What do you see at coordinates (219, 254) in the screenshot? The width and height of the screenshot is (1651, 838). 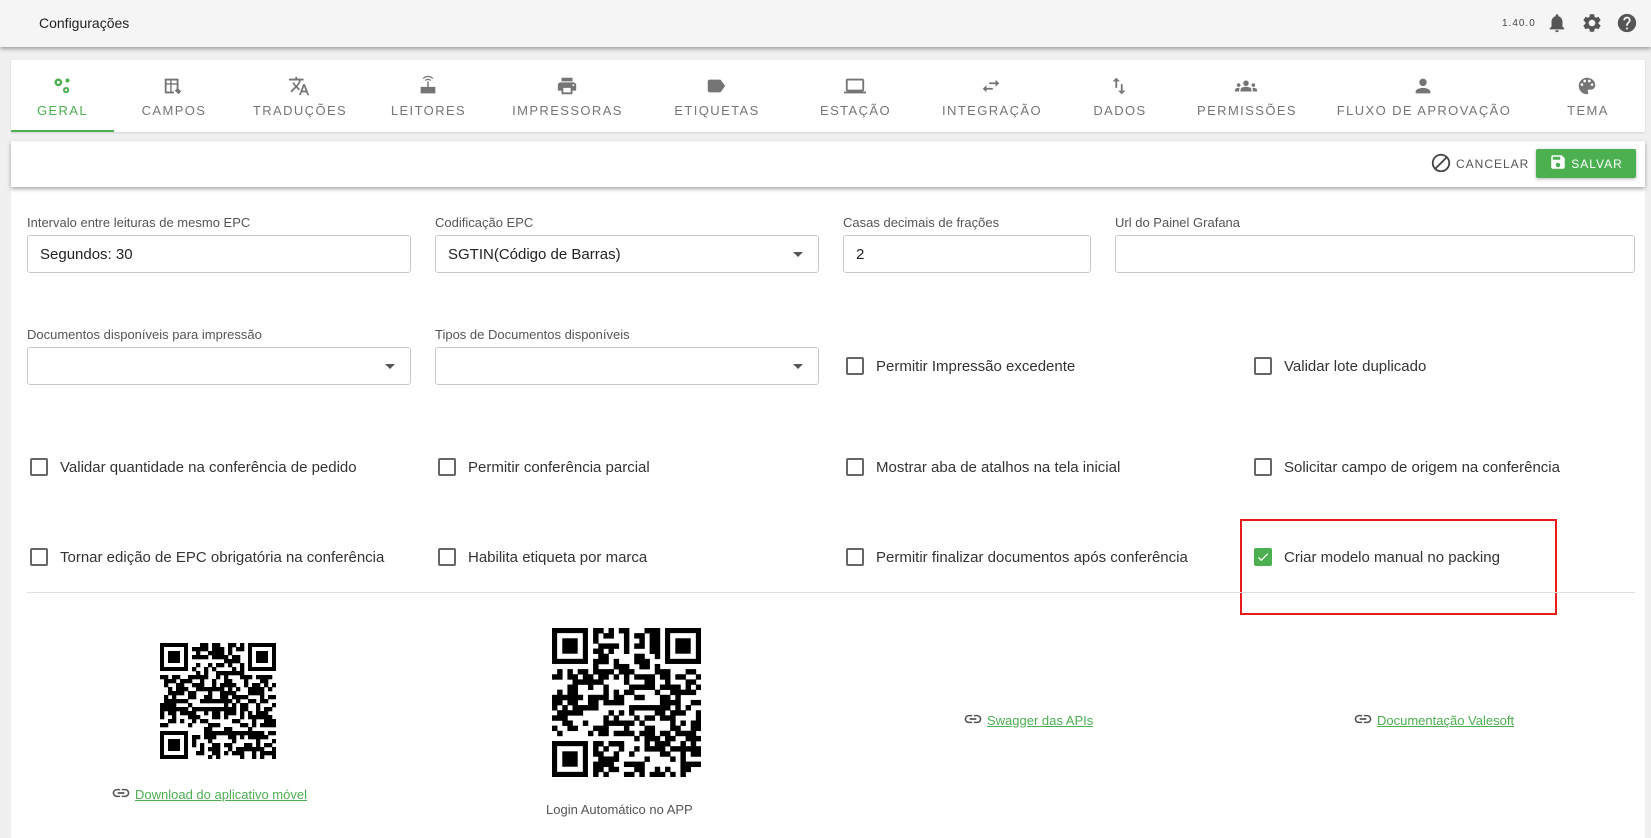 I see `interval-input: Segundos: 30` at bounding box center [219, 254].